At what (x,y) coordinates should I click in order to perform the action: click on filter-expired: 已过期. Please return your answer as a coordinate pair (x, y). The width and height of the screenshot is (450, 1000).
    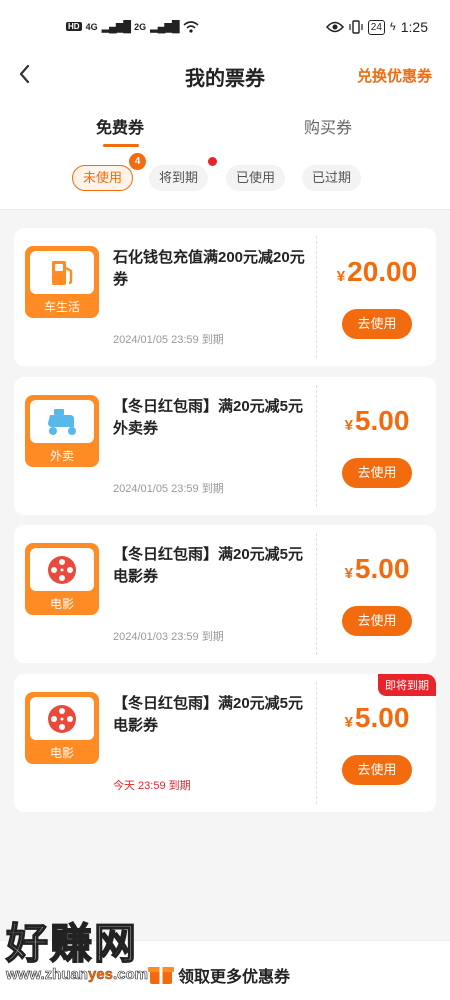
    Looking at the image, I should click on (332, 178).